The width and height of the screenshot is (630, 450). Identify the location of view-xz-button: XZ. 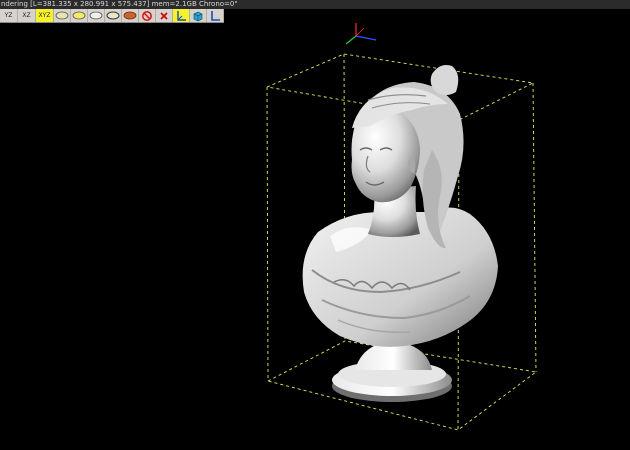
(27, 15).